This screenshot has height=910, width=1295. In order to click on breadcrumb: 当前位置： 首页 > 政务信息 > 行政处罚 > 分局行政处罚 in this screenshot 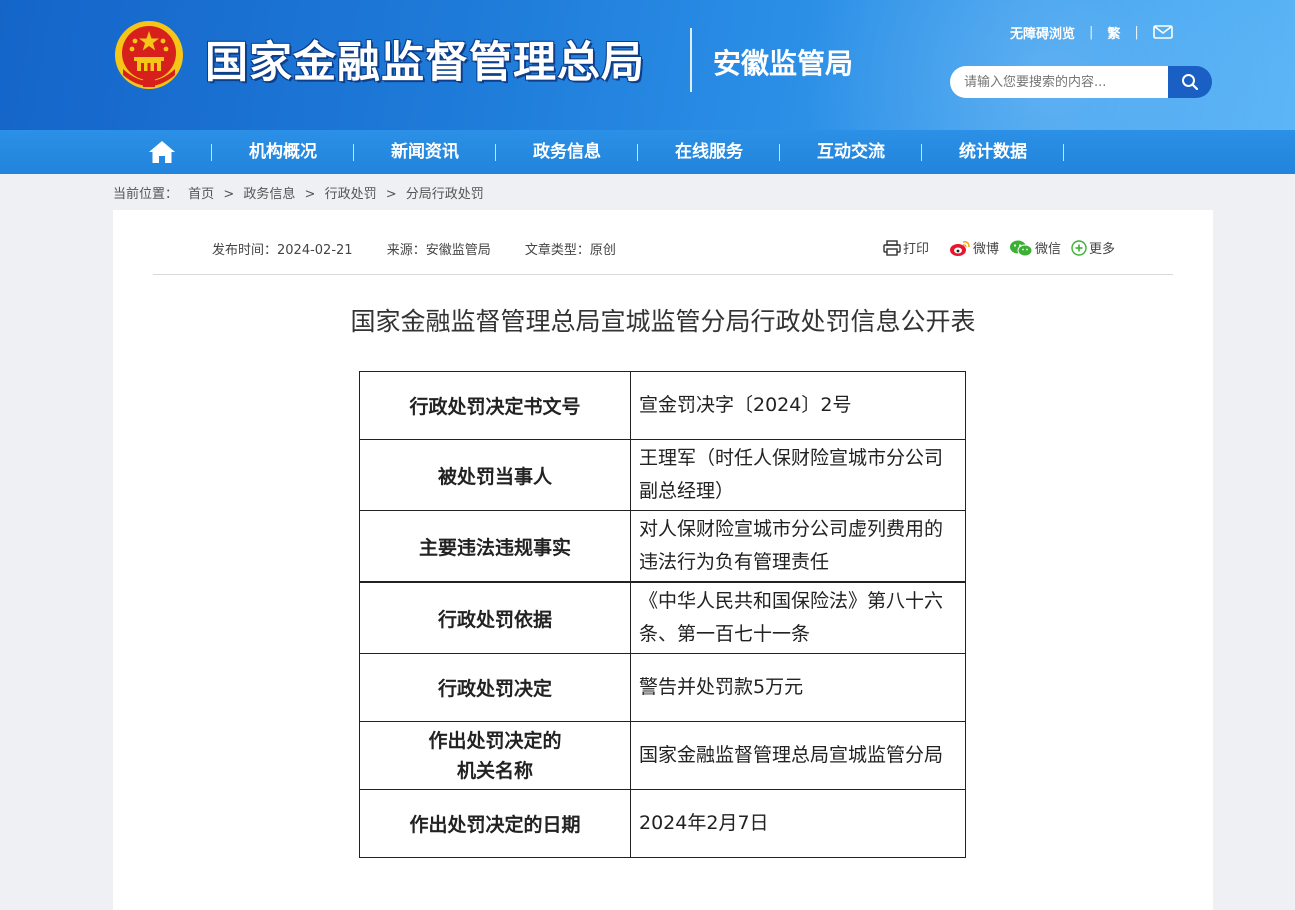, I will do `click(298, 192)`.